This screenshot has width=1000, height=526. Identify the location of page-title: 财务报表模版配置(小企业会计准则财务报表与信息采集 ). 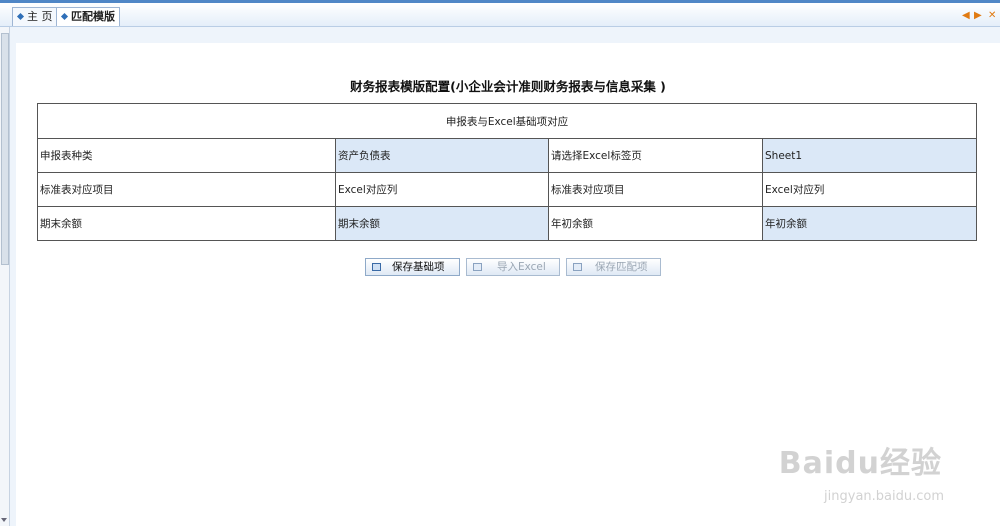
(508, 86).